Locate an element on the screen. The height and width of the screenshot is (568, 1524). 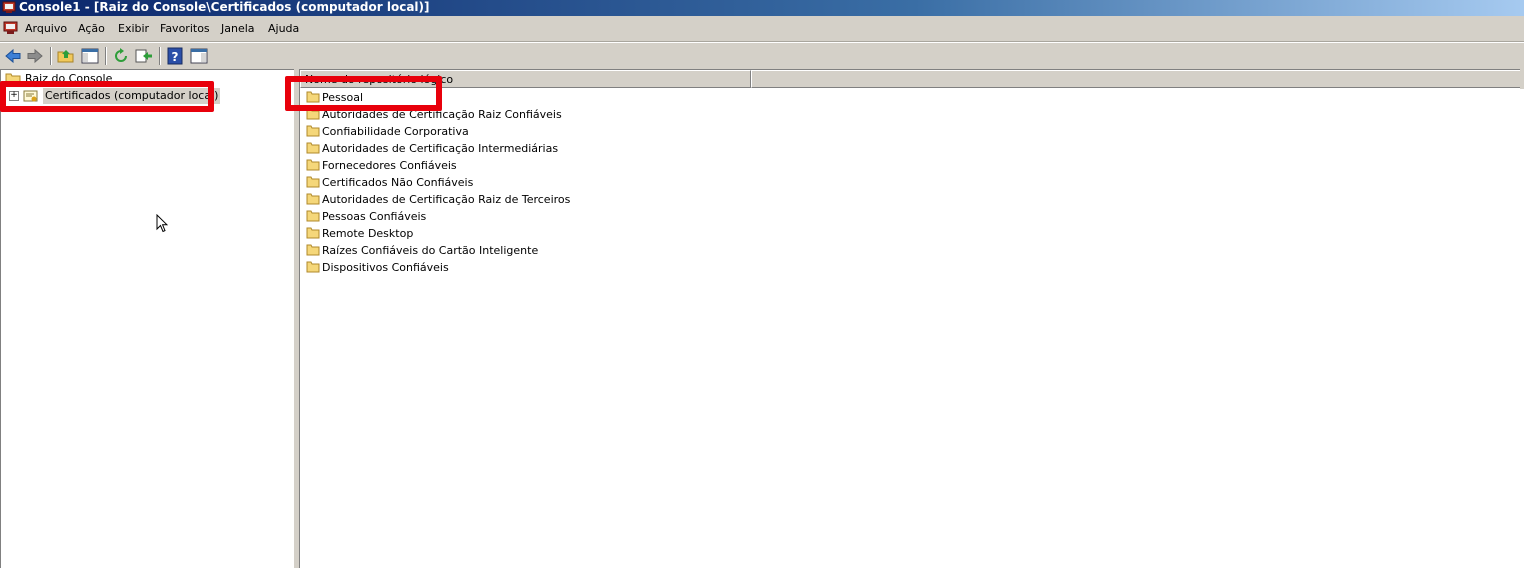
list-item-label: Raízes Confiáveis do Cartão Inteligente is located at coordinates (430, 250).